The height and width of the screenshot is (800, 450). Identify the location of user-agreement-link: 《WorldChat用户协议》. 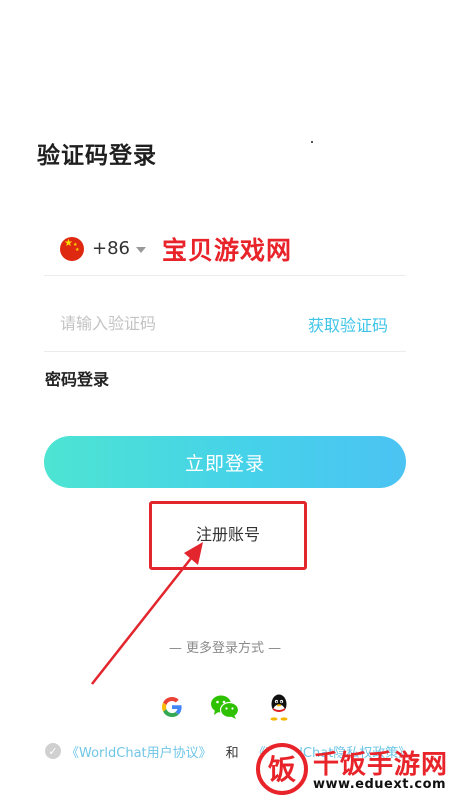
(139, 751).